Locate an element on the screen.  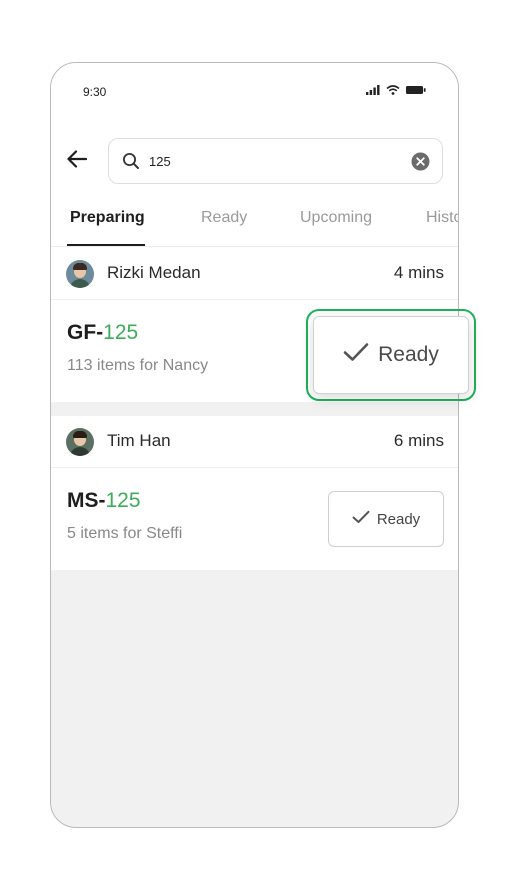
tab-indicator is located at coordinates (106, 245).